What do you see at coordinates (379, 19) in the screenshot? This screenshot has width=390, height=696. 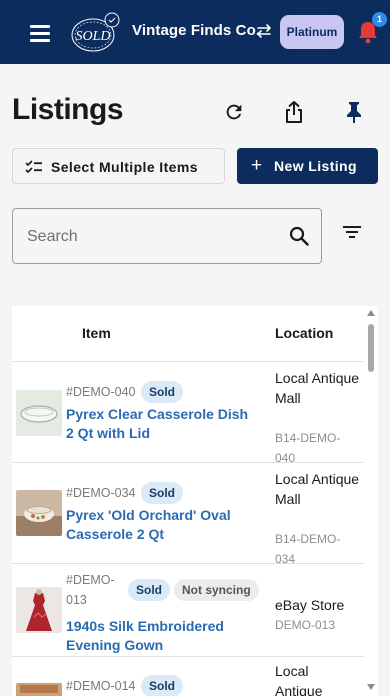 I see `notification-count-badge: 1` at bounding box center [379, 19].